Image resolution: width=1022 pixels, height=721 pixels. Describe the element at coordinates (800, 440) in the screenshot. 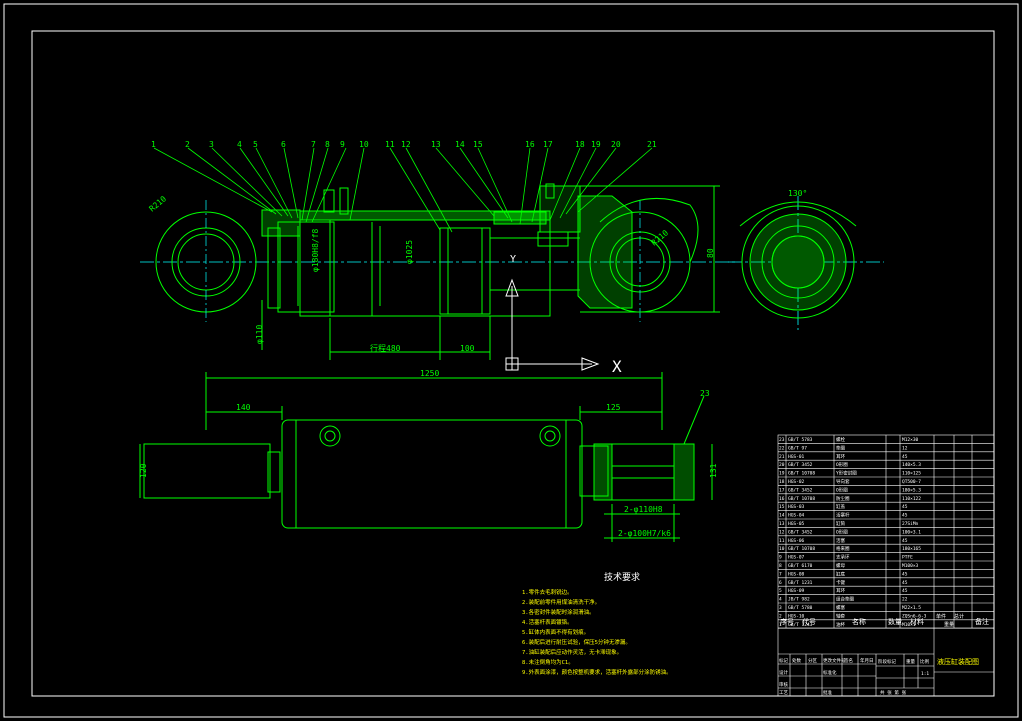

I see `parts-cell: GB/T 5783` at that location.